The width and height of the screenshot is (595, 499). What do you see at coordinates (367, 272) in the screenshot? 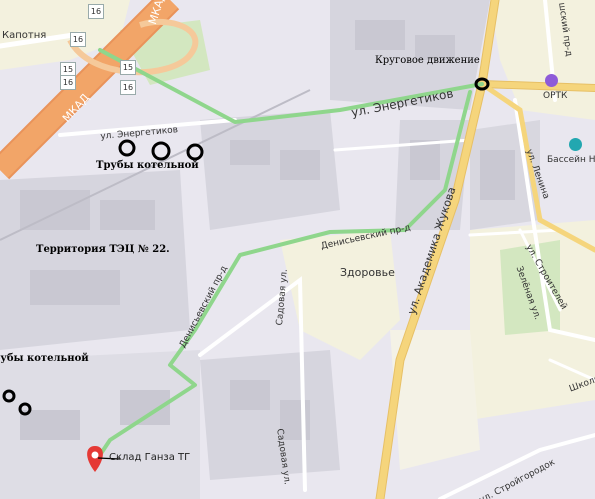
I see `place-label-zdorovie: Здоровье` at bounding box center [367, 272].